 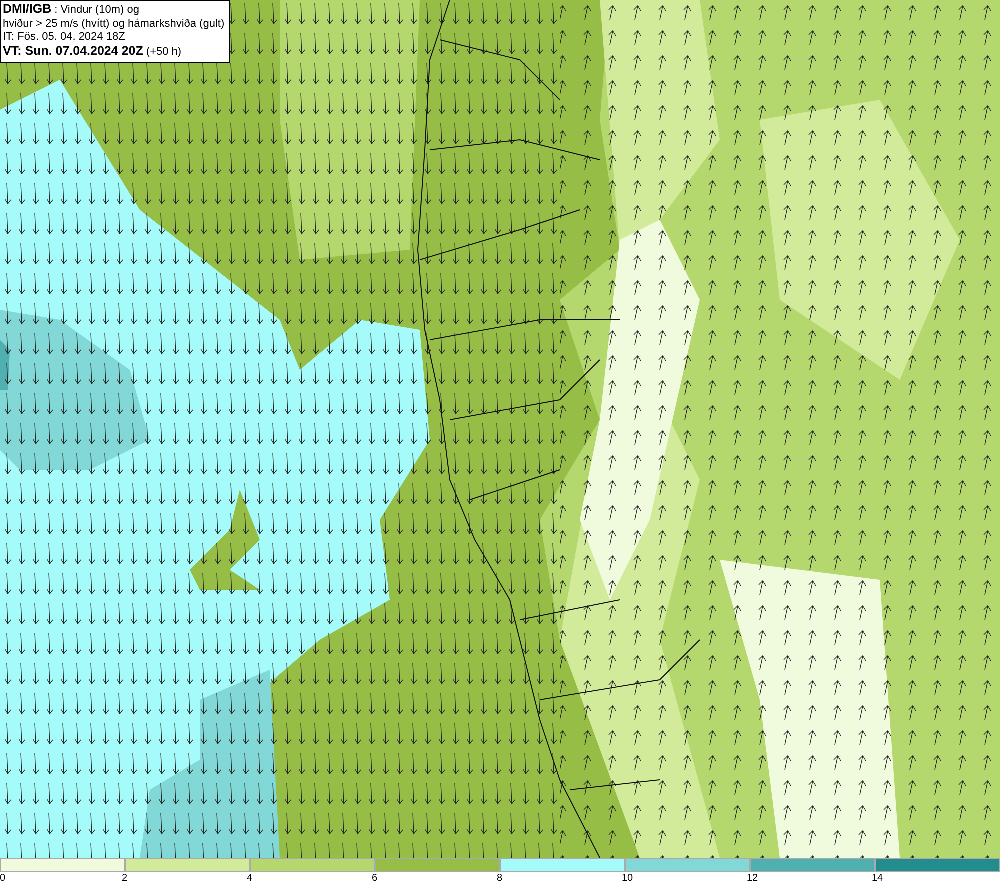 What do you see at coordinates (3, 878) in the screenshot?
I see `legend-tick-label: 0` at bounding box center [3, 878].